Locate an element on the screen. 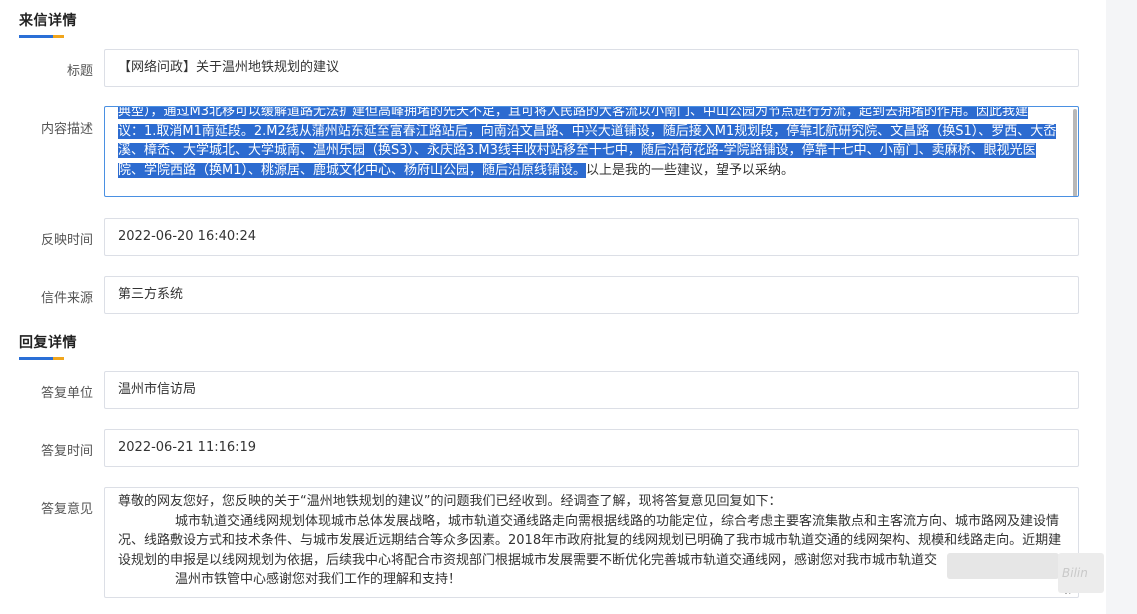  source-field: 第三方系统 is located at coordinates (591, 295).